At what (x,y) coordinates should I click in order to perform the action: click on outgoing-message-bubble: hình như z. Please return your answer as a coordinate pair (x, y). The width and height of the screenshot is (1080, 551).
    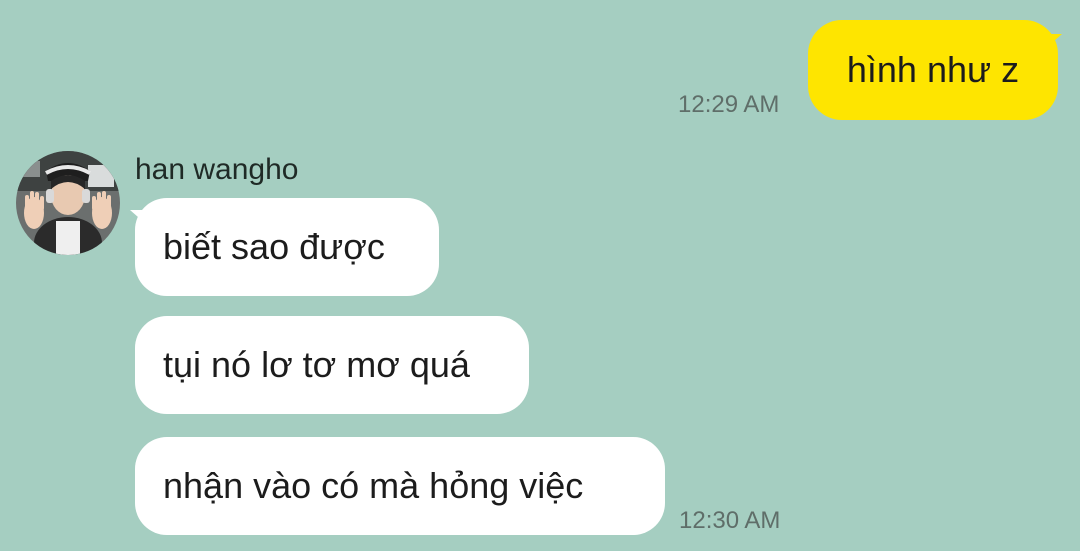
    Looking at the image, I should click on (935, 70).